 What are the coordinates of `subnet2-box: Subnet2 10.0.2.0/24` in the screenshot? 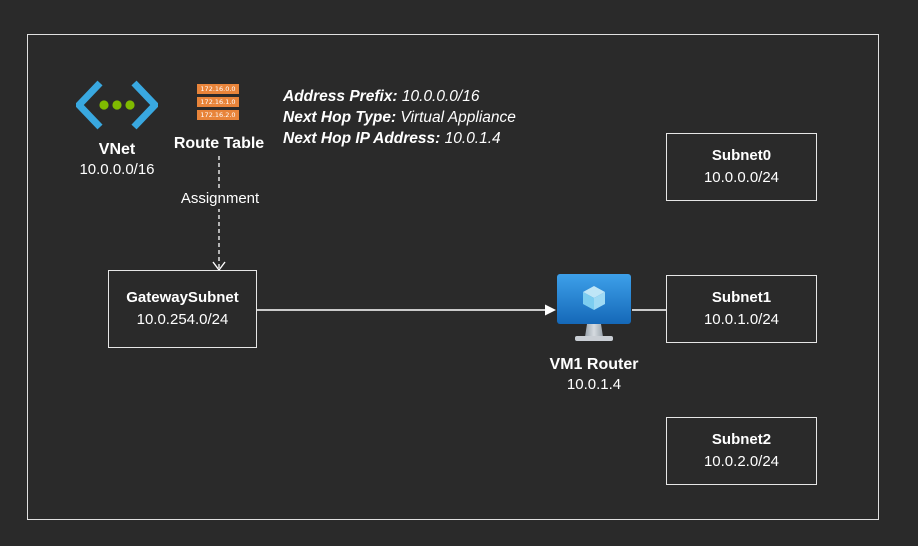 It's located at (741, 451).